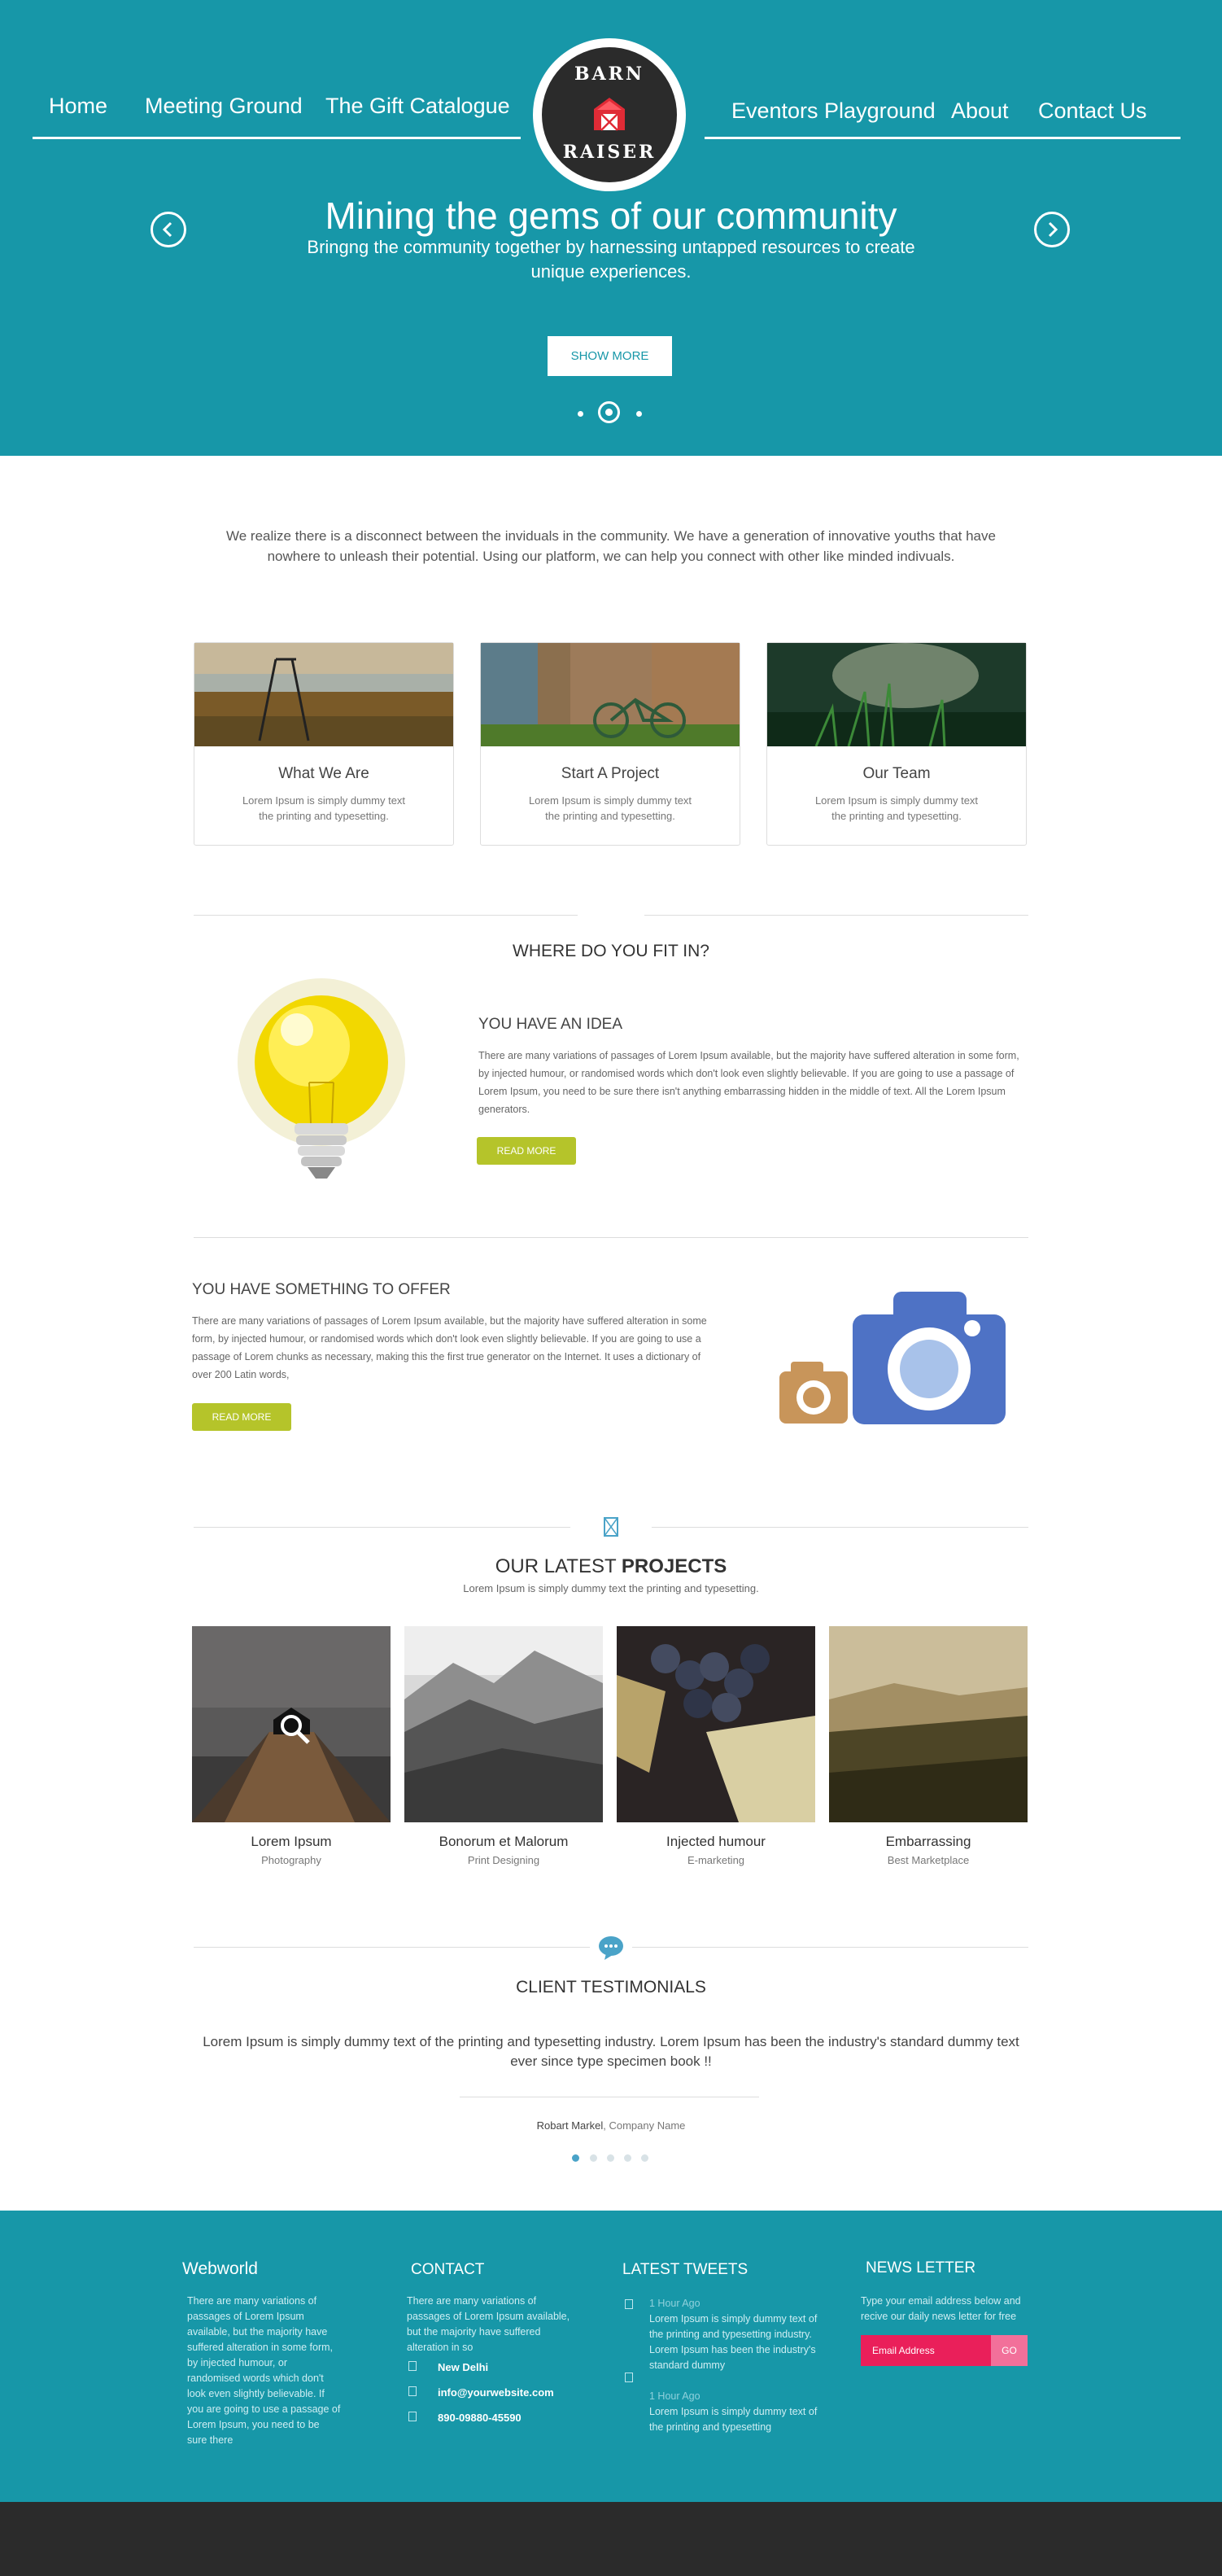 The height and width of the screenshot is (2576, 1222). Describe the element at coordinates (575, 2158) in the screenshot. I see `testimonial-dot-1-active` at that location.